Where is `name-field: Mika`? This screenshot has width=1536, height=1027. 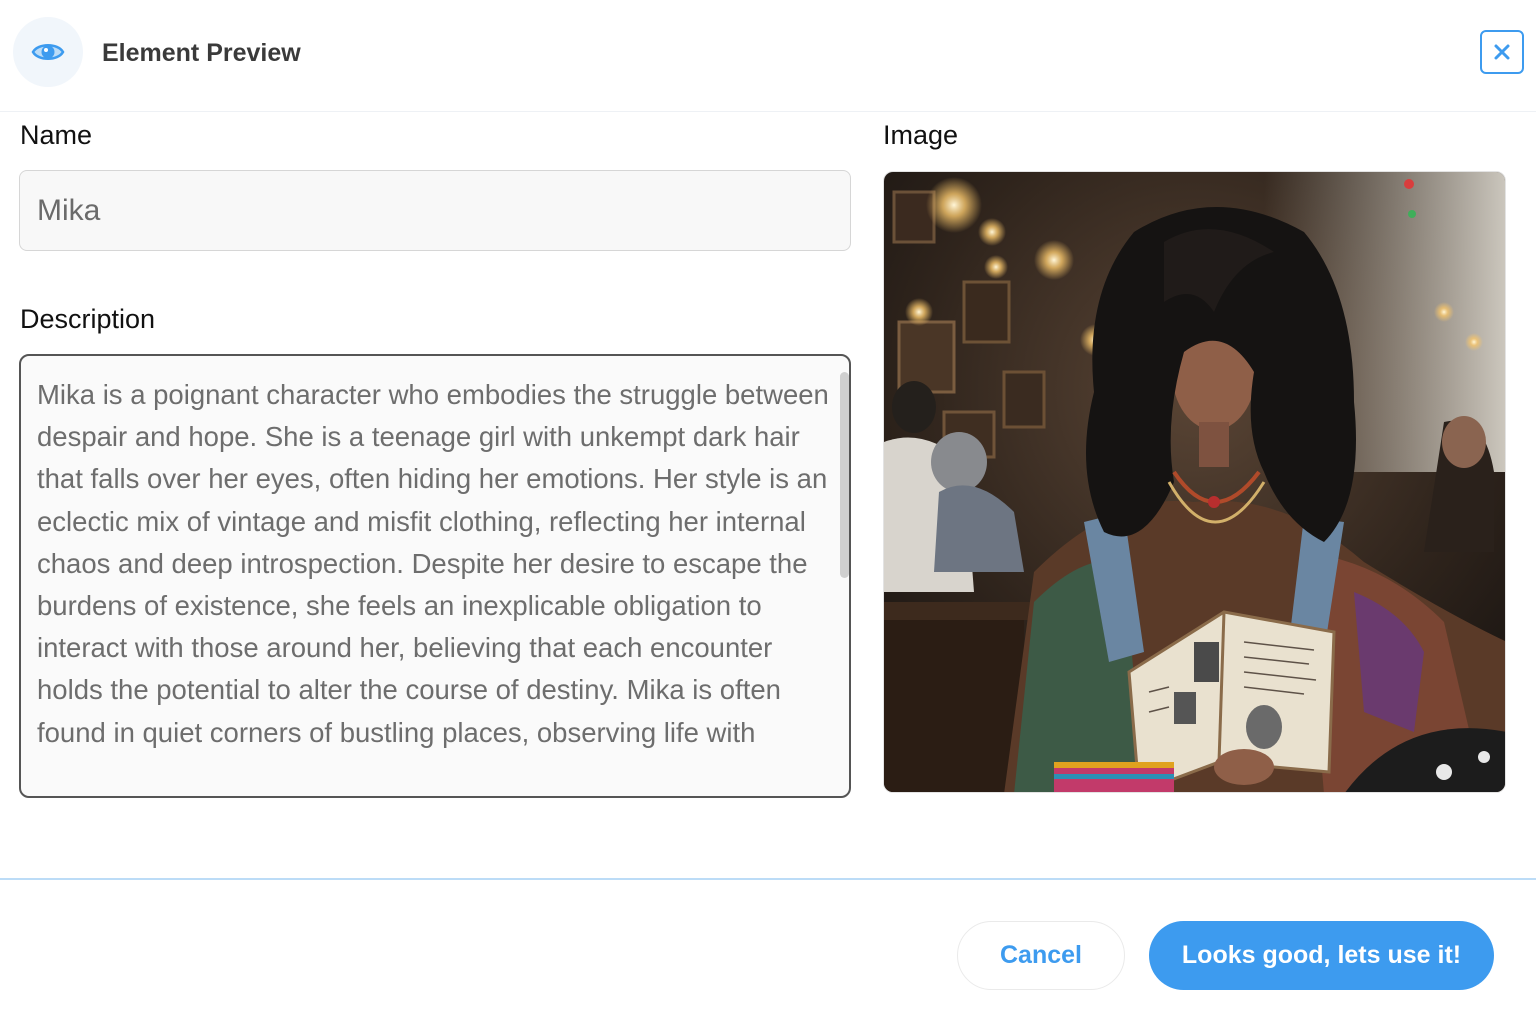
name-field: Mika is located at coordinates (435, 210).